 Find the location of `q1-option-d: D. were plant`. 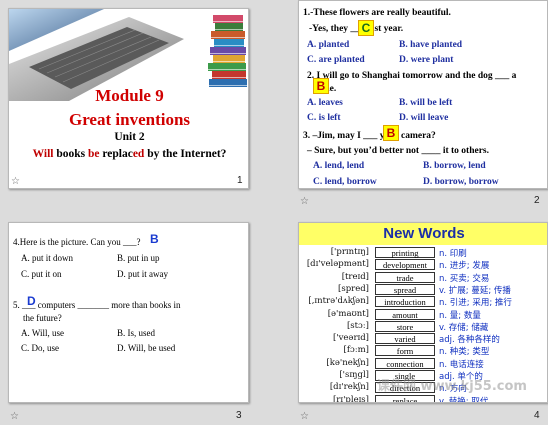

q1-option-d: D. were plant is located at coordinates (426, 60).